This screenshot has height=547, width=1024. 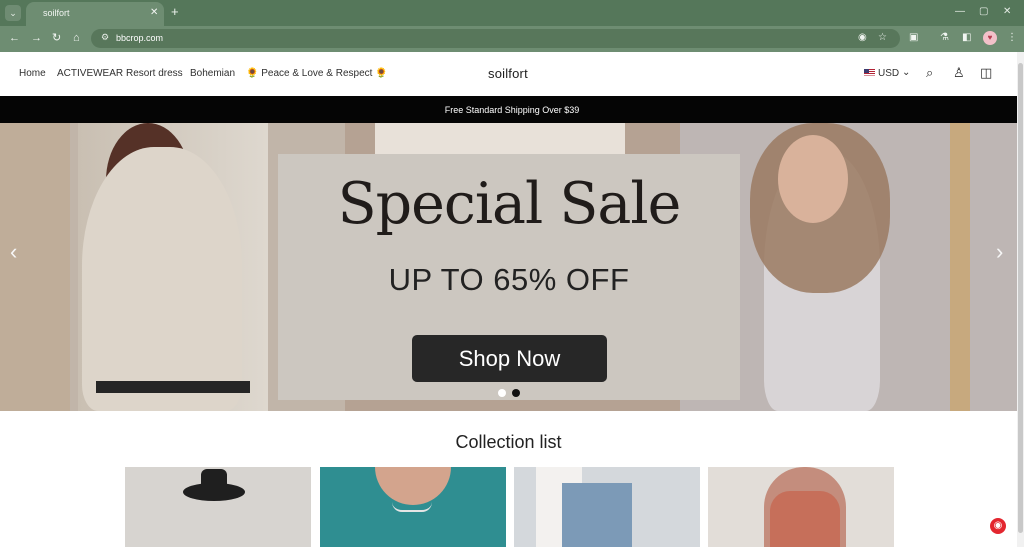 What do you see at coordinates (929, 73) in the screenshot?
I see `search-icon: ⌕` at bounding box center [929, 73].